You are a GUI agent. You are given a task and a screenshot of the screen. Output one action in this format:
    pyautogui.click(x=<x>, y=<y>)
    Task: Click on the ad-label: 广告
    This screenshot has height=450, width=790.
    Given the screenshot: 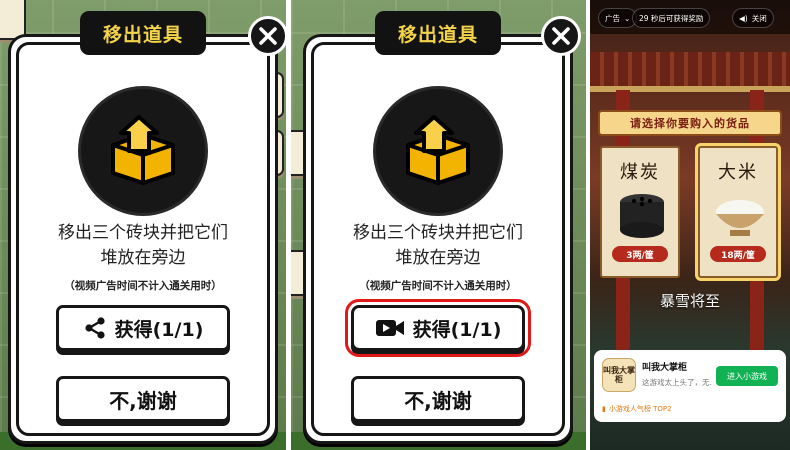 What is the action you would take?
    pyautogui.click(x=612, y=18)
    